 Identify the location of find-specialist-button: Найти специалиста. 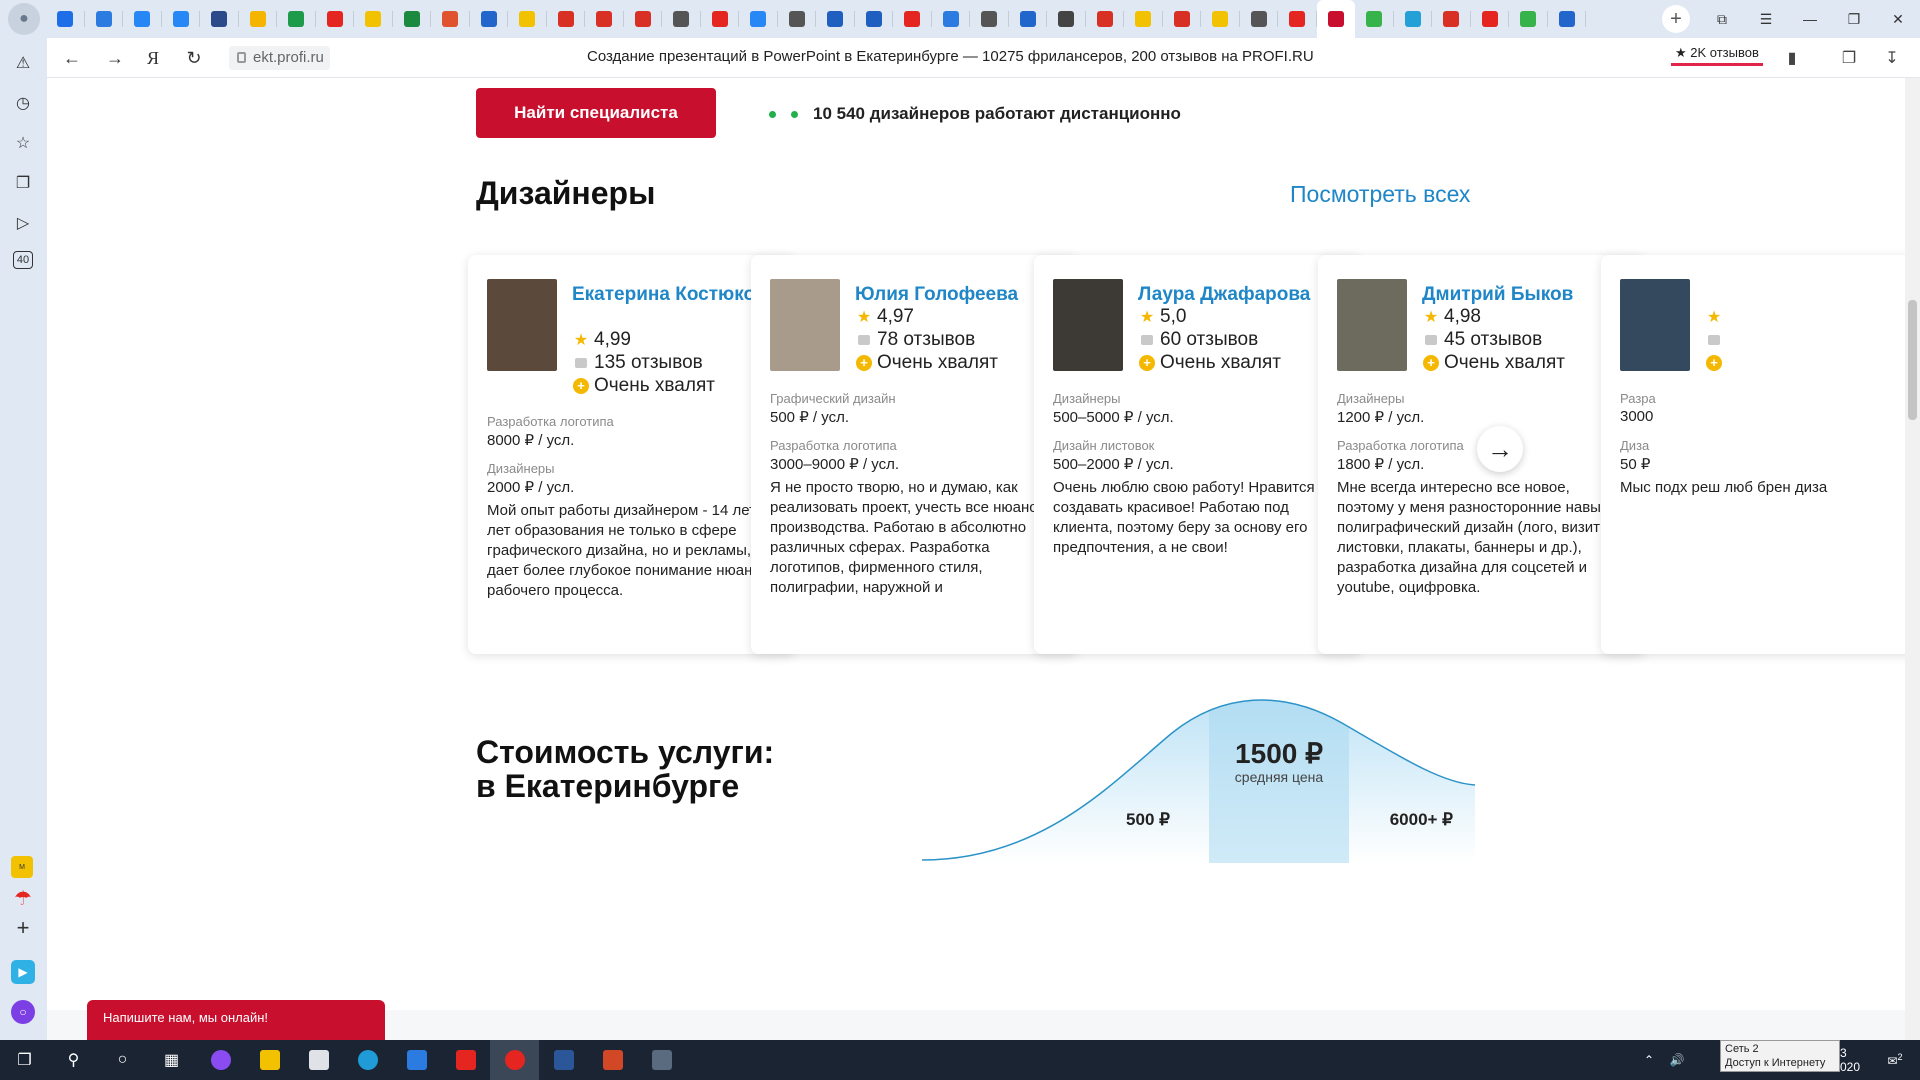
(596, 113).